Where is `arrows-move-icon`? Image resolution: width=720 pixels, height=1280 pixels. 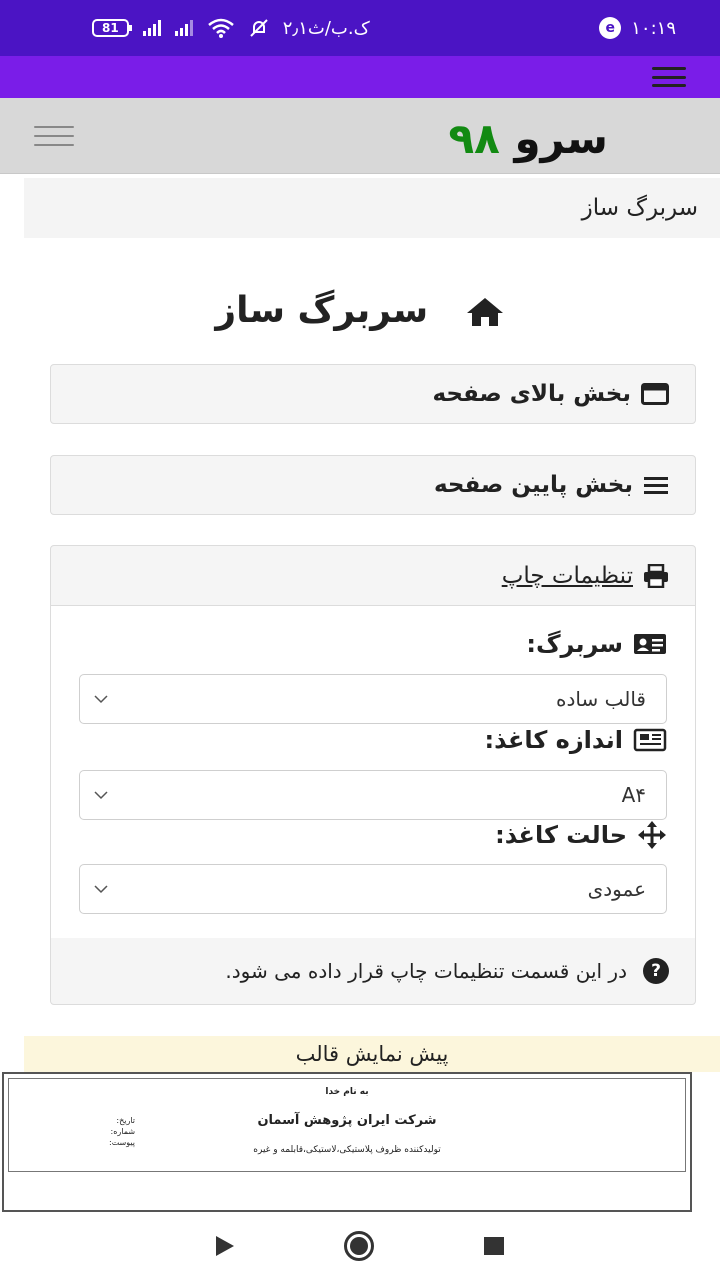 arrows-move-icon is located at coordinates (652, 835).